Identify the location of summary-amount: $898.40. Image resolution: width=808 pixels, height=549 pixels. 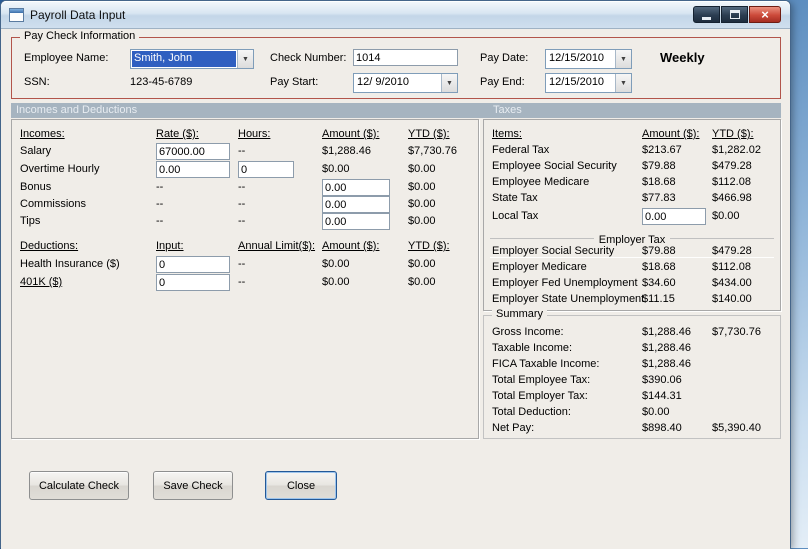
(662, 428).